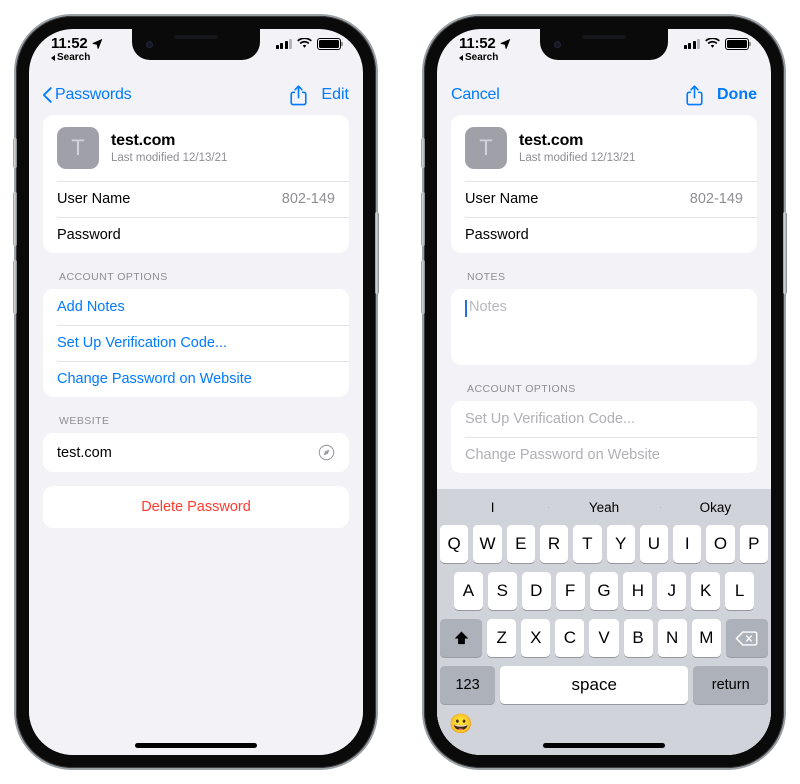 The height and width of the screenshot is (784, 800). Describe the element at coordinates (196, 745) in the screenshot. I see `home-indicator-left` at that location.